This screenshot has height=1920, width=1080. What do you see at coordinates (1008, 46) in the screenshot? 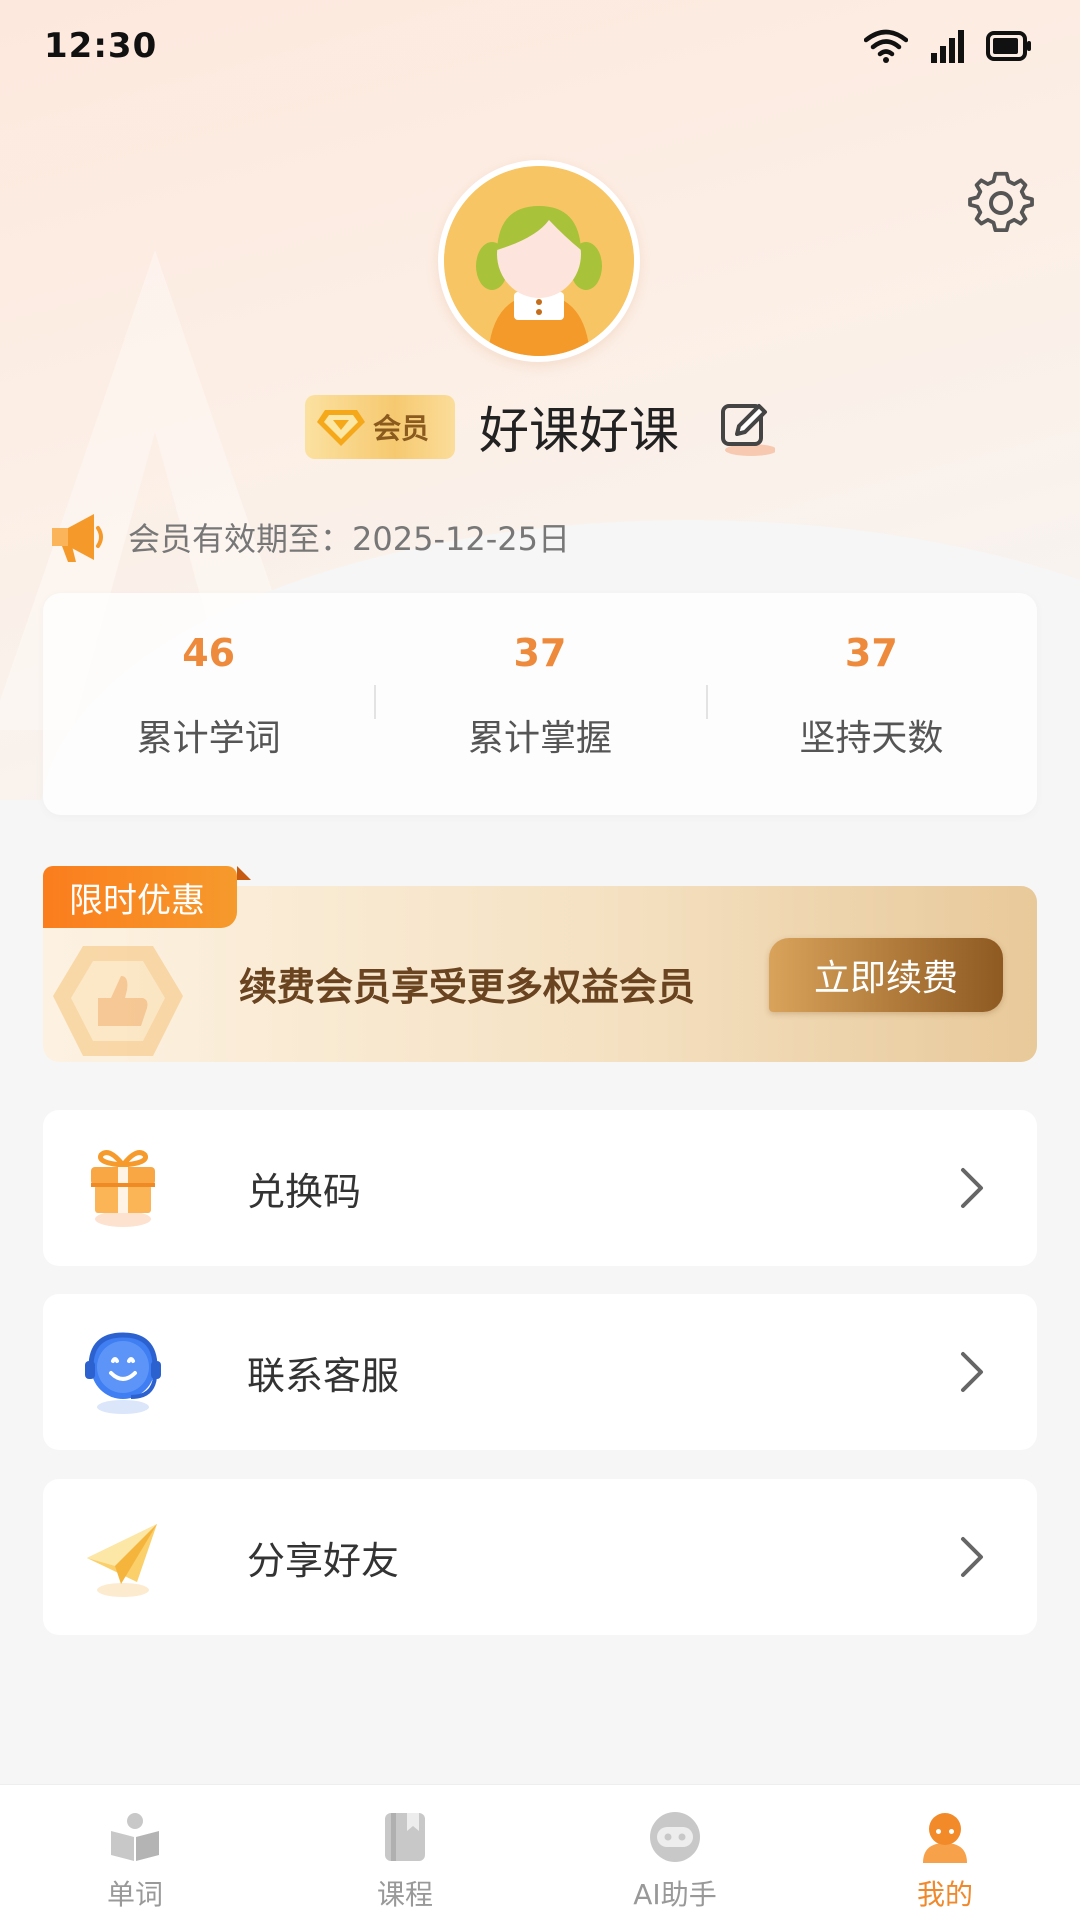
I see `battery-icon` at bounding box center [1008, 46].